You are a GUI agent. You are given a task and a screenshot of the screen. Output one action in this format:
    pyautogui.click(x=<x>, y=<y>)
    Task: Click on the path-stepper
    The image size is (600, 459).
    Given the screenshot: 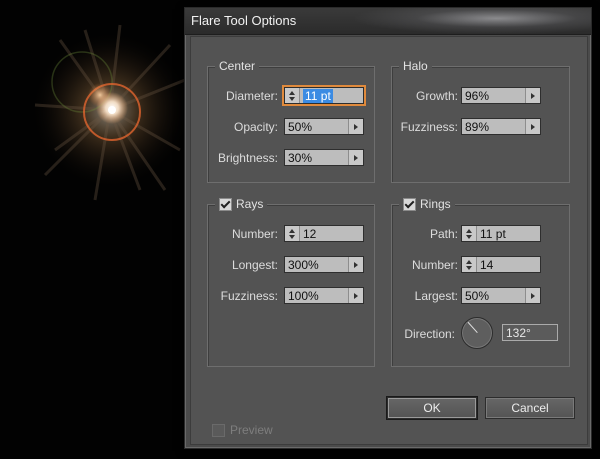 What is the action you would take?
    pyautogui.click(x=469, y=233)
    